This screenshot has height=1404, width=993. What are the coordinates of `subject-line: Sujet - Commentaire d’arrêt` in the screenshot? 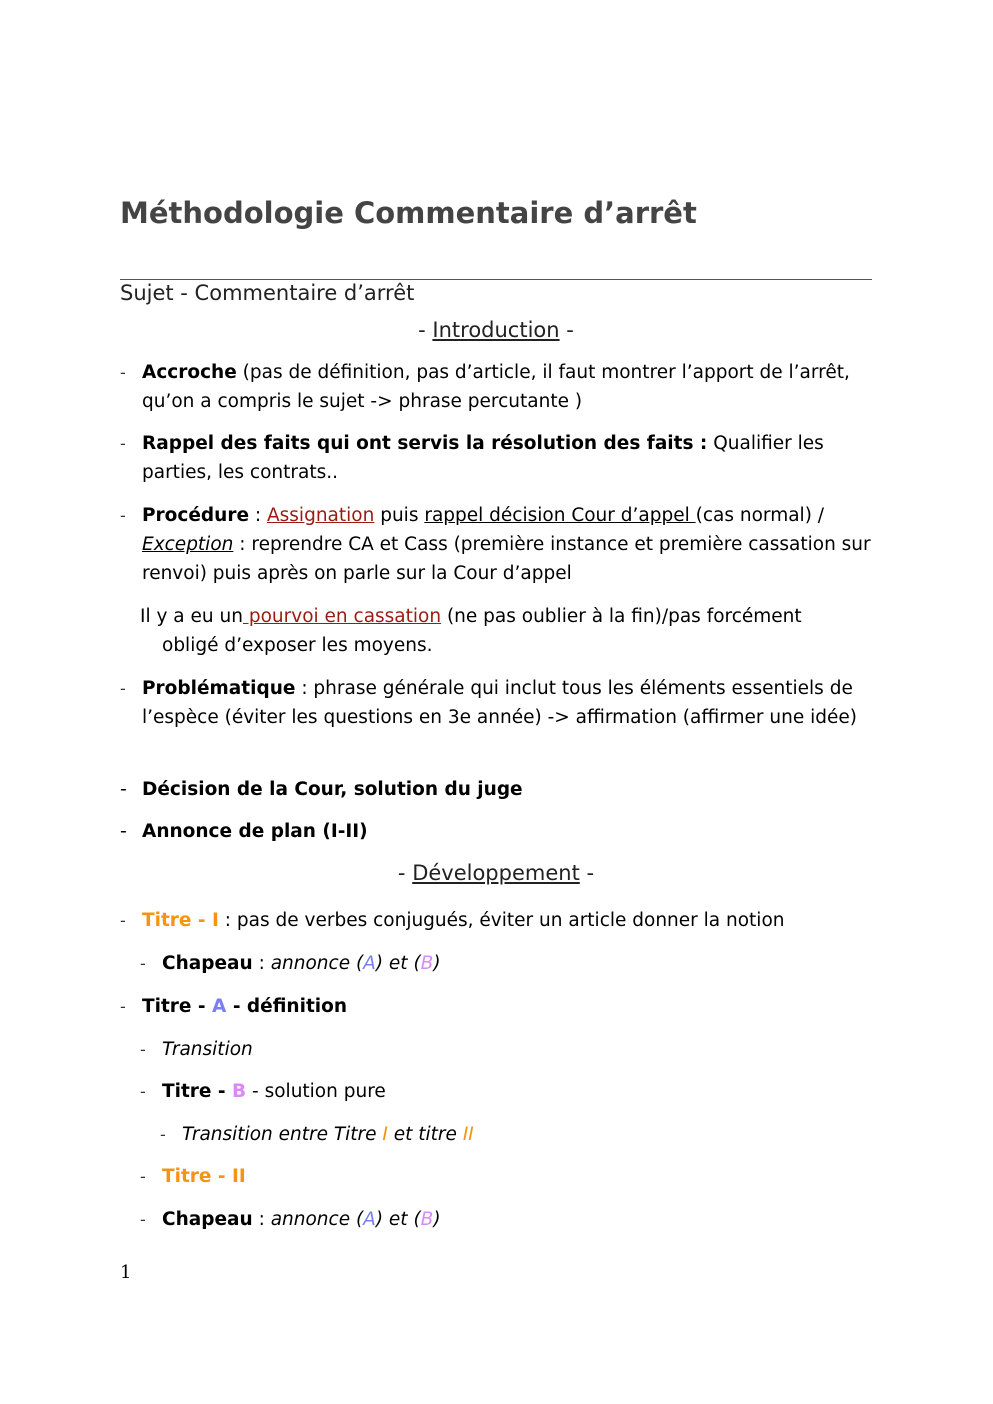 It's located at (267, 293).